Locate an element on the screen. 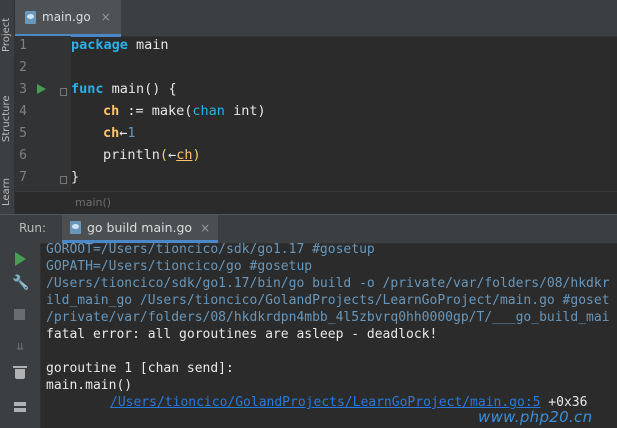  number-literal: 1 is located at coordinates (131, 133).